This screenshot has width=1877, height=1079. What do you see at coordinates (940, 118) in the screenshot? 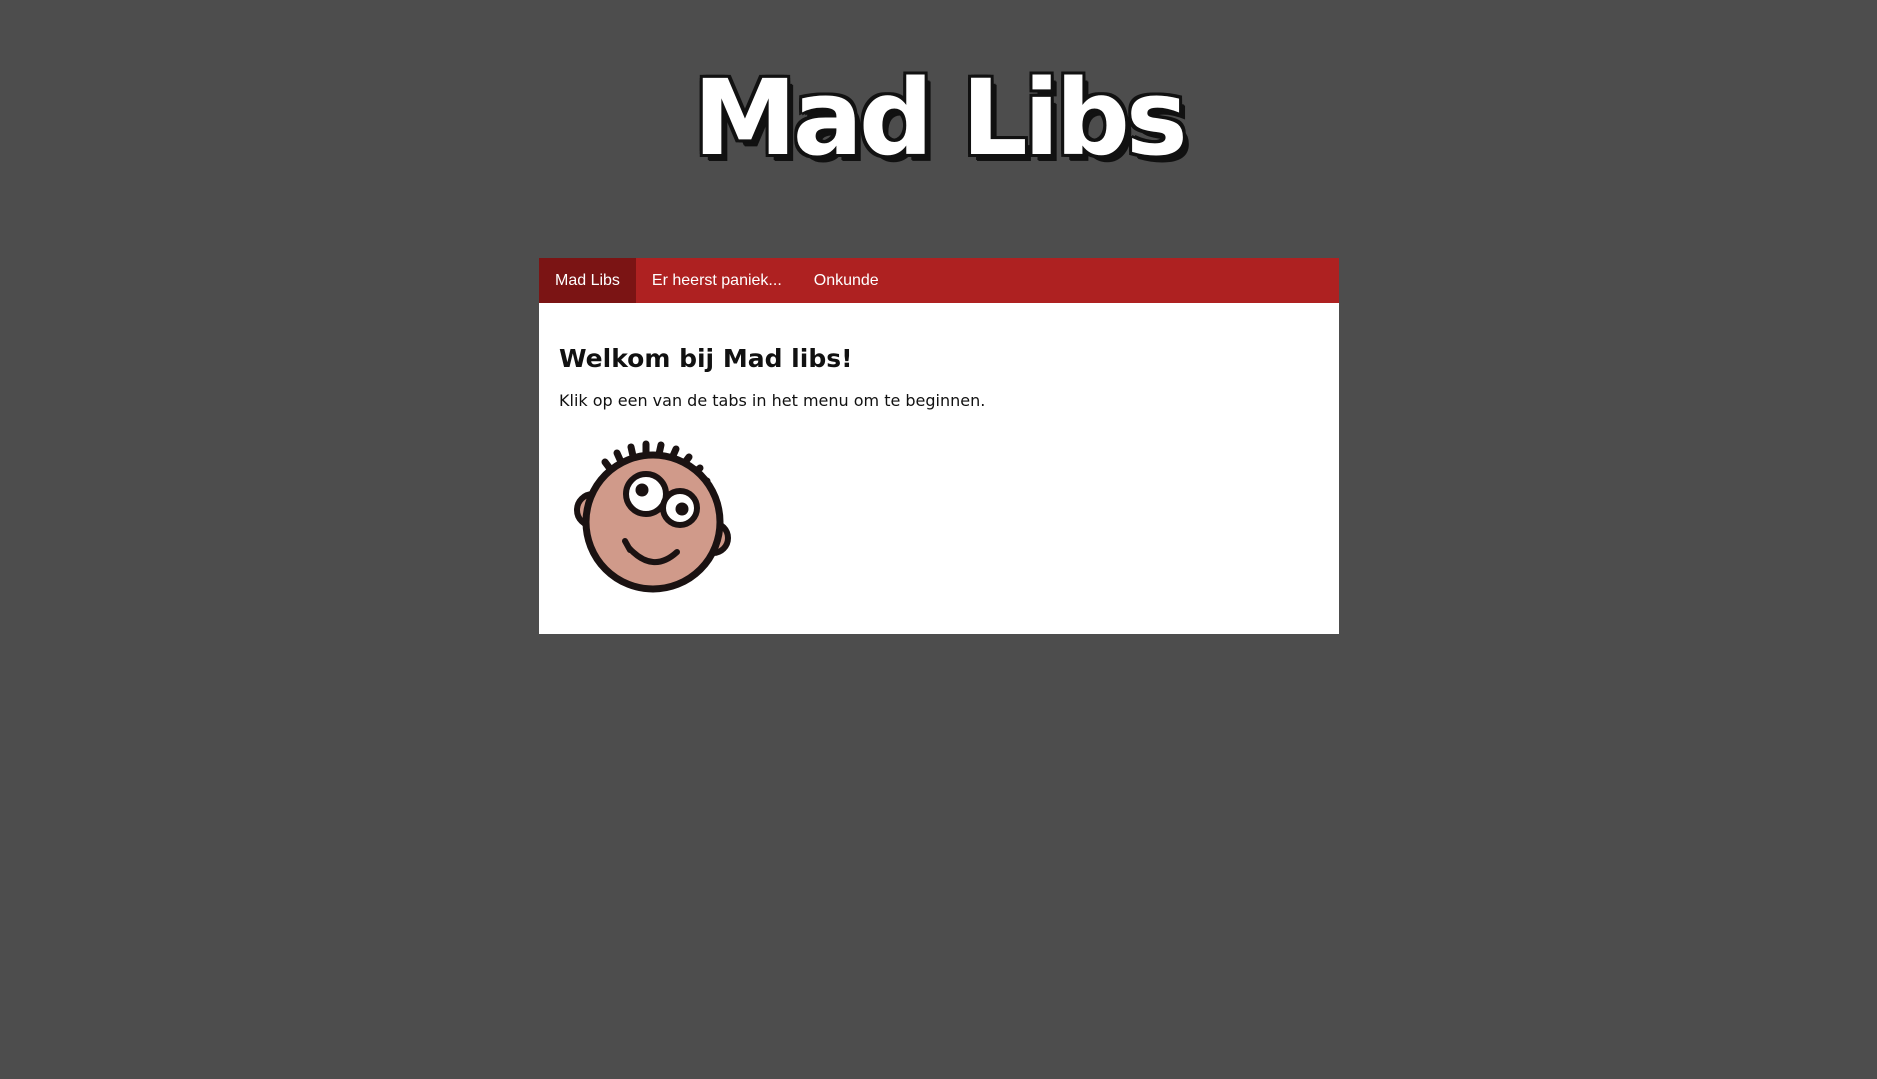
I see `site-logo: Mad Libs` at bounding box center [940, 118].